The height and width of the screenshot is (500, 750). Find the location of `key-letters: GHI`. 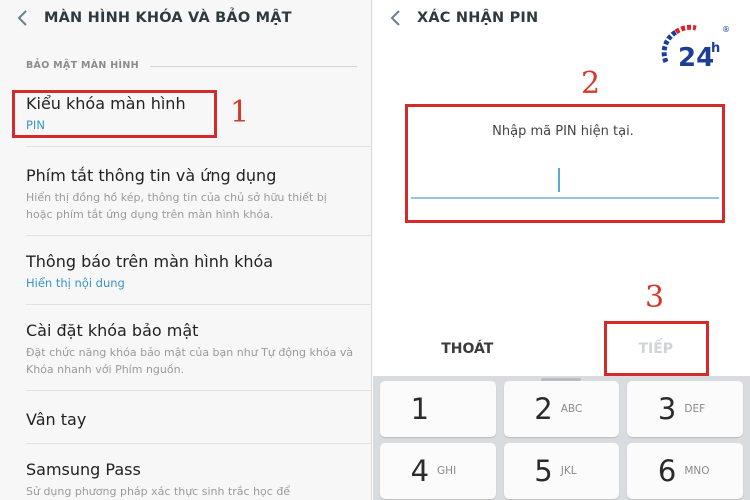

key-letters: GHI is located at coordinates (447, 471).